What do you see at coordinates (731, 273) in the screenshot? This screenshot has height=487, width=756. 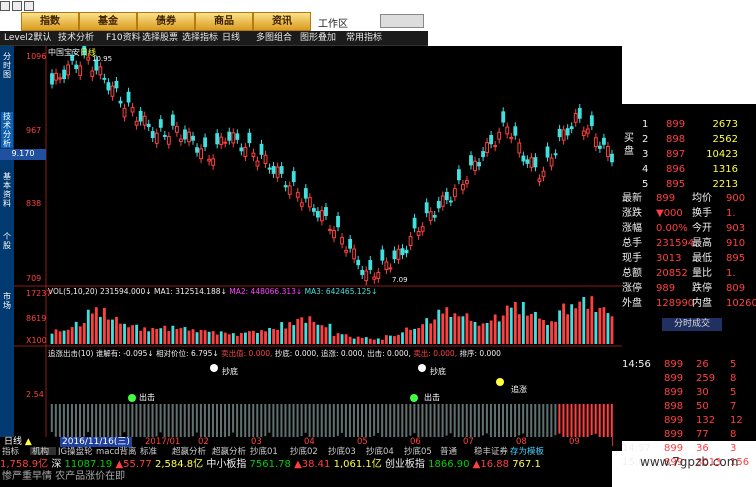 I see `stat-value: 1.` at bounding box center [731, 273].